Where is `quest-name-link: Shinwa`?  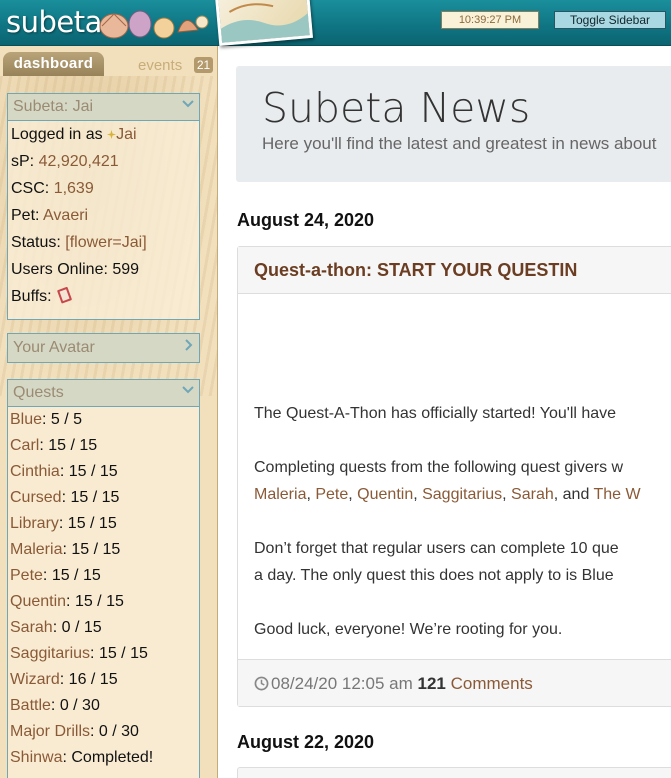 quest-name-link: Shinwa is located at coordinates (36, 757).